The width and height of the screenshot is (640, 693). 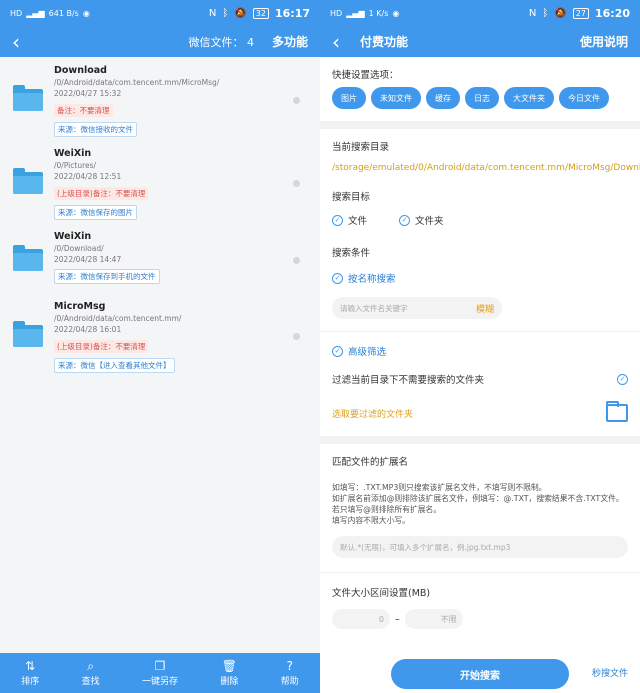 What do you see at coordinates (118, 318) in the screenshot?
I see `folder-path: /0/Android/data/com.tencent.mm/` at bounding box center [118, 318].